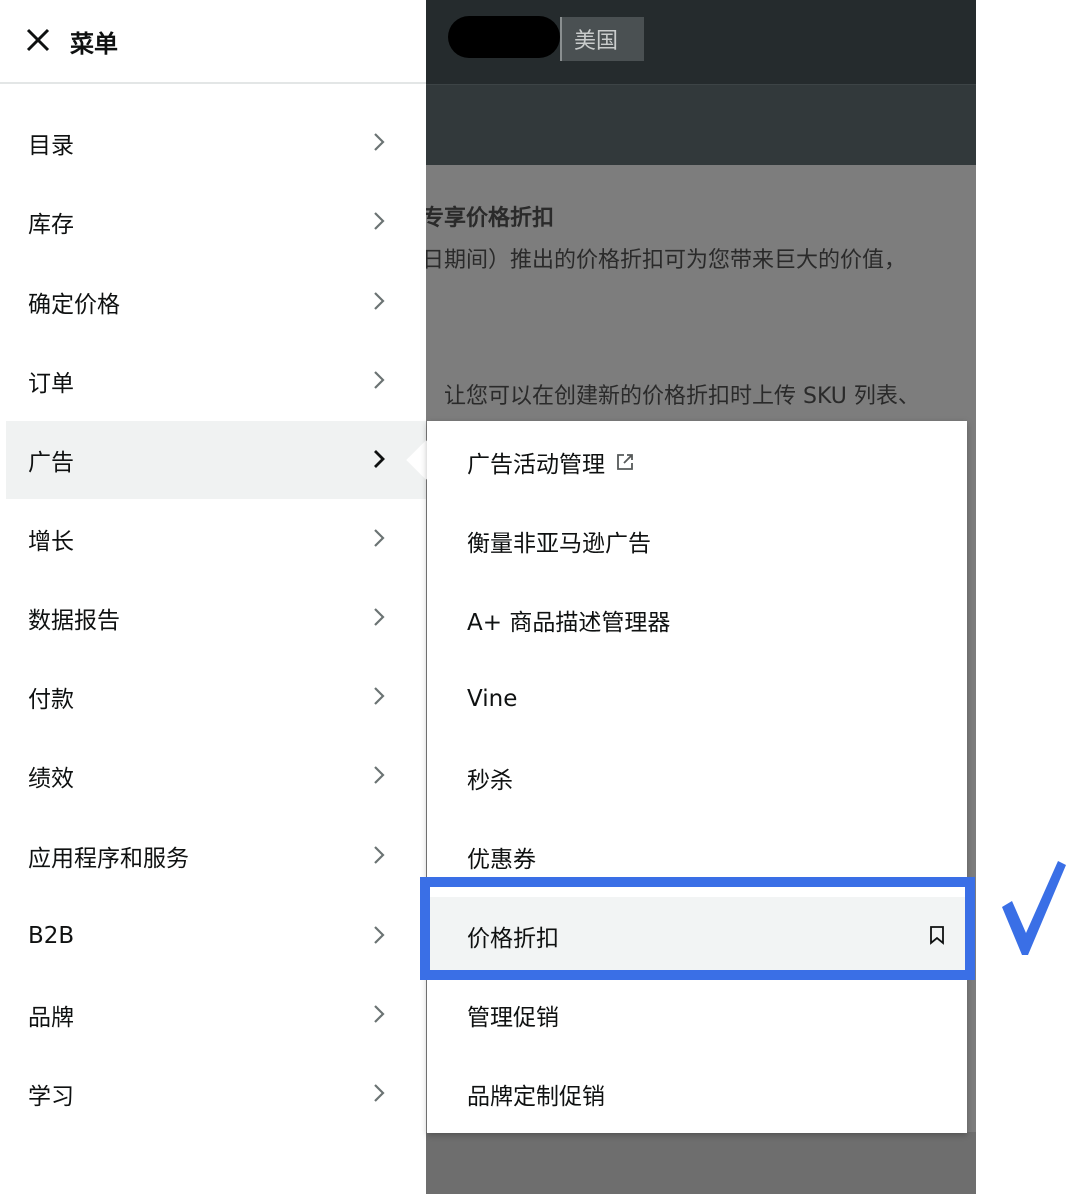  Describe the element at coordinates (625, 462) in the screenshot. I see `external-link-icon` at that location.